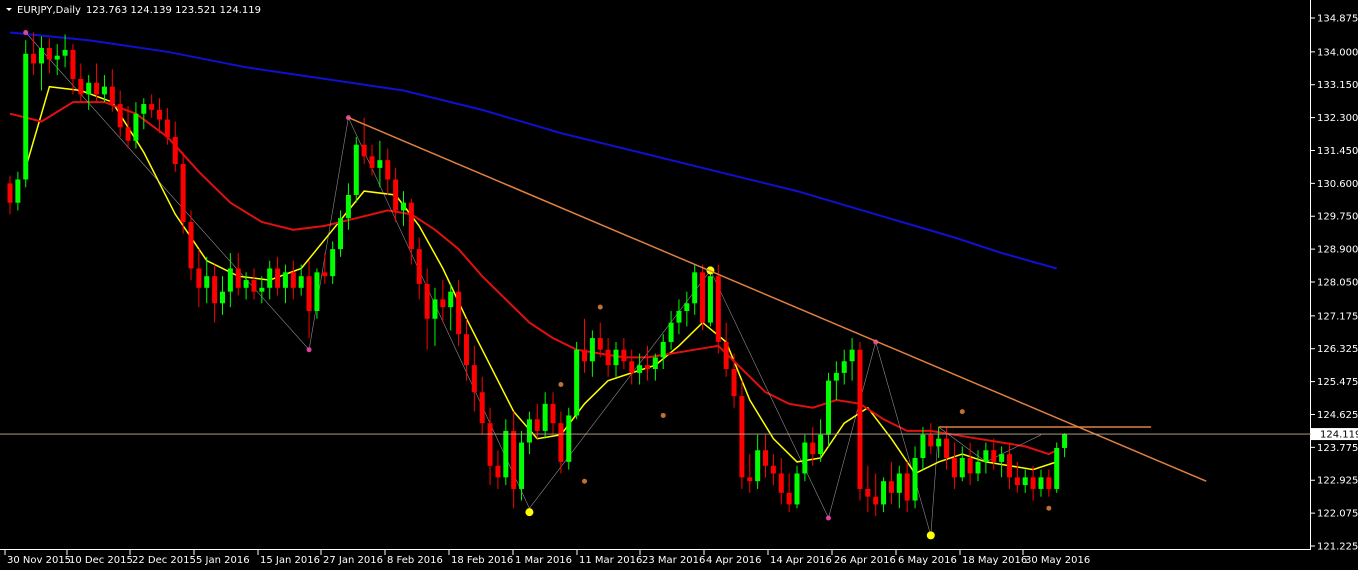  Describe the element at coordinates (1337, 250) in the screenshot. I see `price-tick-label: 128.900` at that location.